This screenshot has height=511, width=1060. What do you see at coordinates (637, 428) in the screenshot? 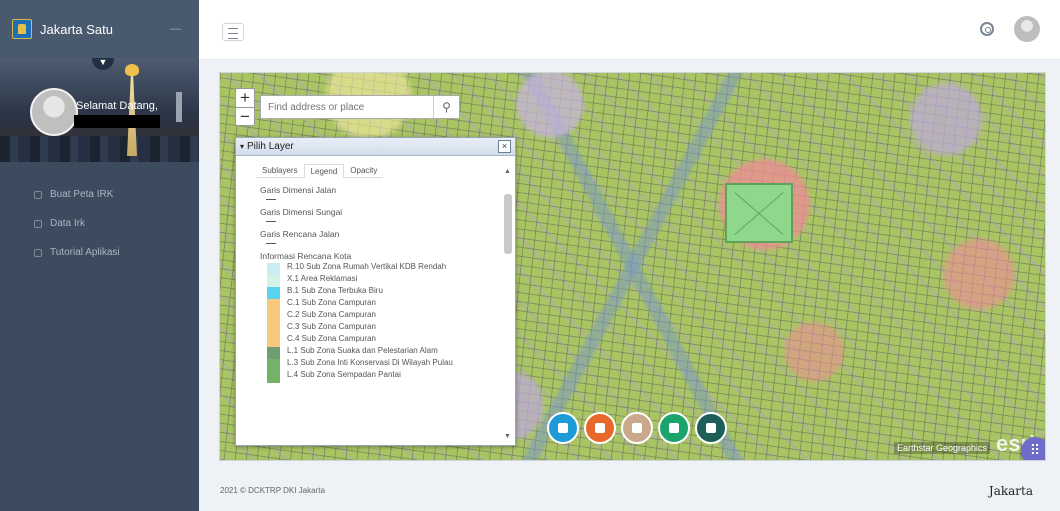
I see `draw-tool-button` at bounding box center [637, 428].